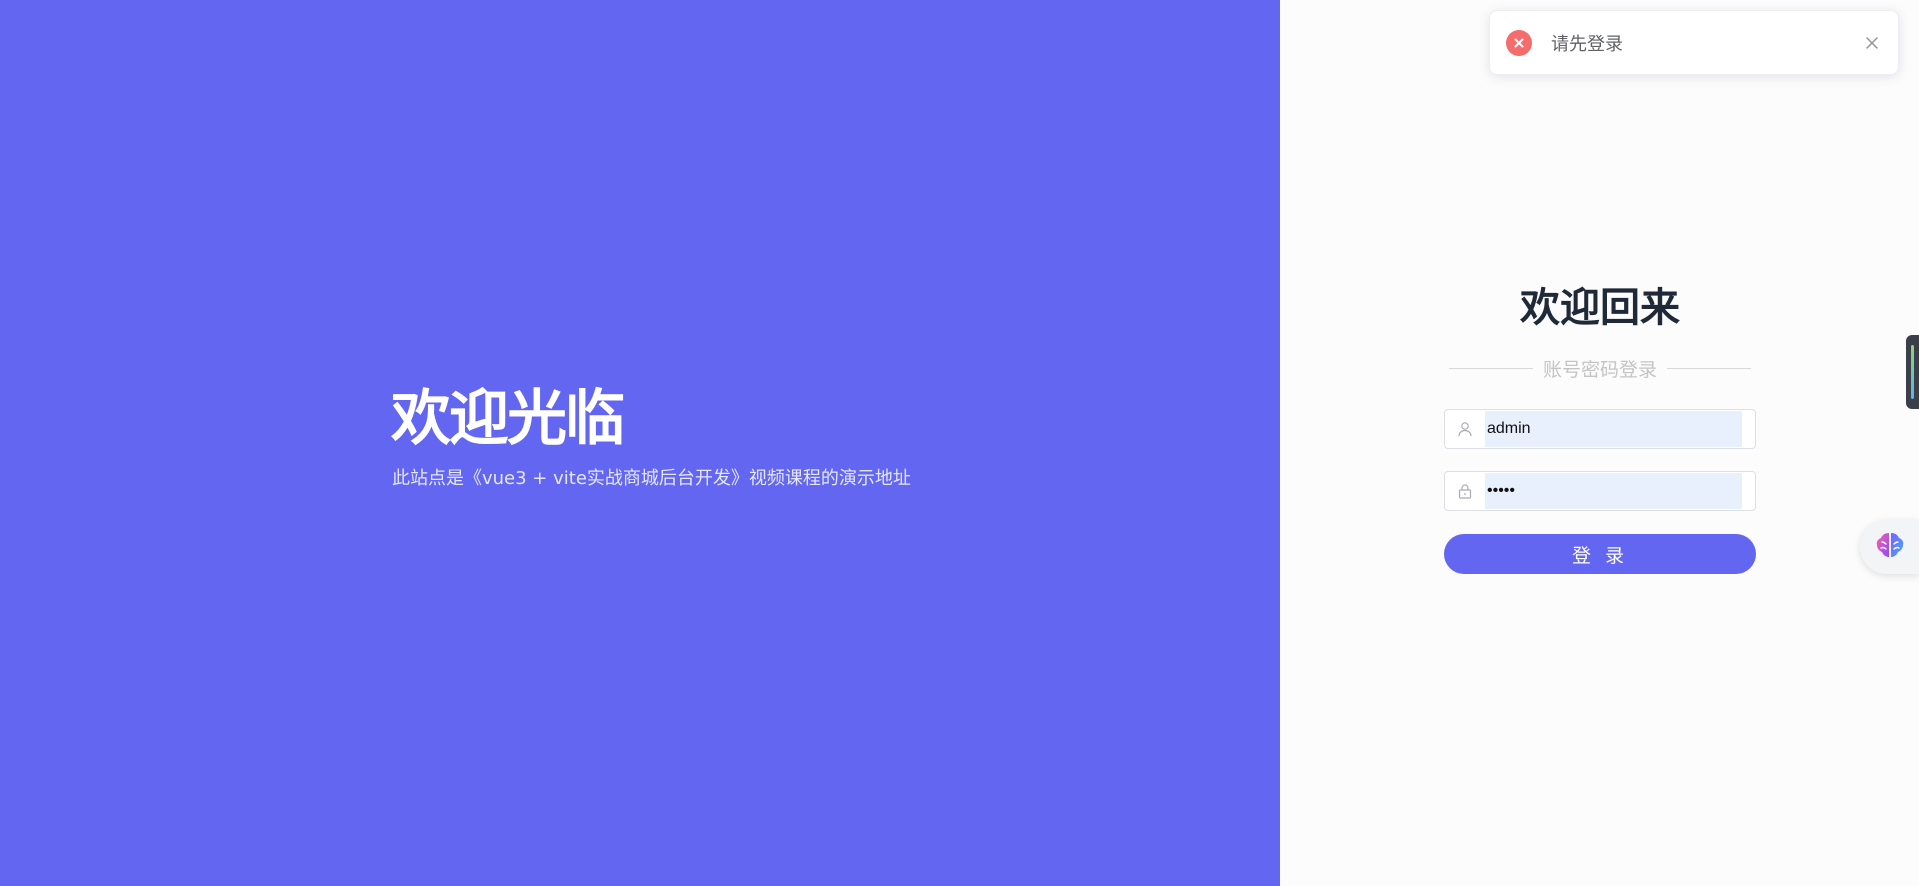  Describe the element at coordinates (1587, 44) in the screenshot. I see `toast-message: 请先登录` at that location.